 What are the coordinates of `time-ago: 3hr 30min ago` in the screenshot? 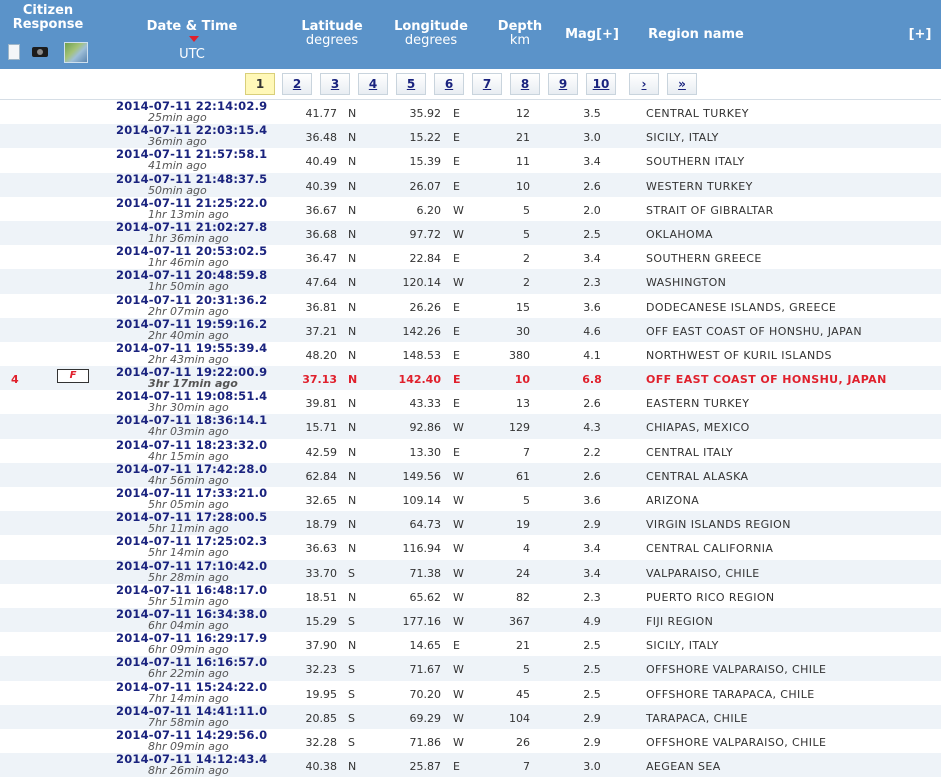 It's located at (188, 408).